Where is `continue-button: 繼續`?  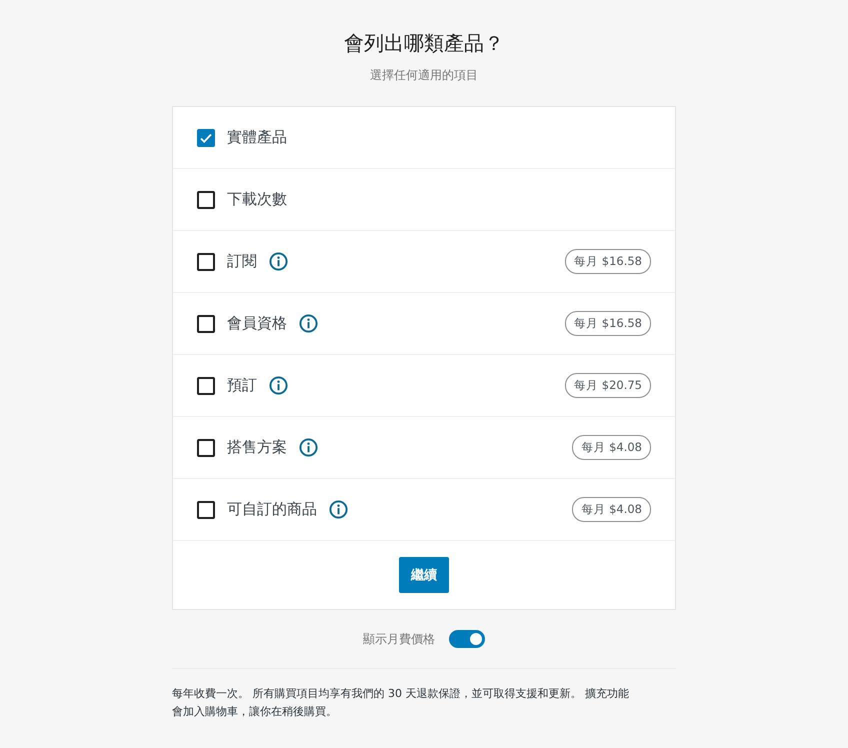
continue-button: 繼續 is located at coordinates (424, 575).